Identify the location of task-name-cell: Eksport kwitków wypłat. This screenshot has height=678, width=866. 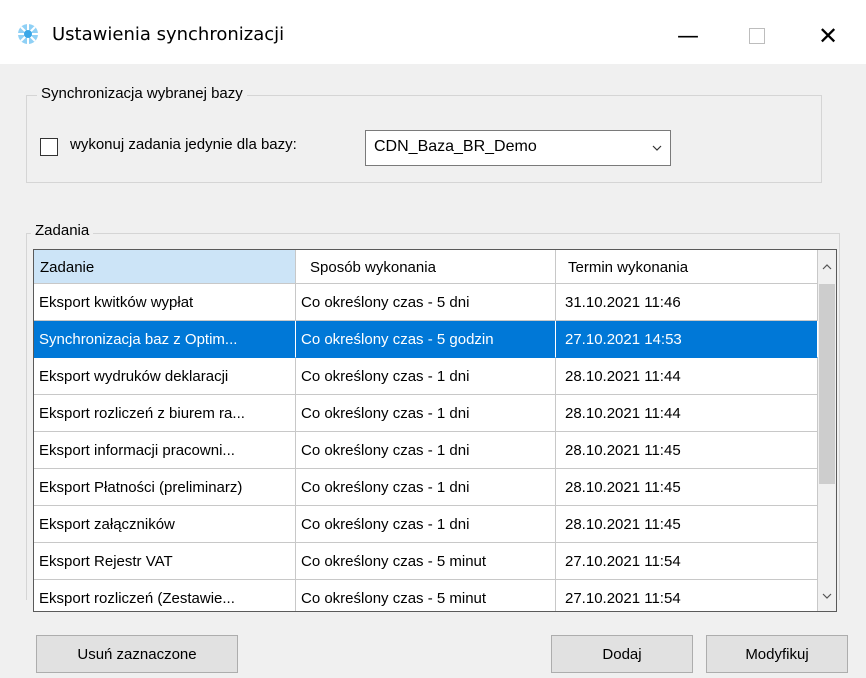
(165, 302).